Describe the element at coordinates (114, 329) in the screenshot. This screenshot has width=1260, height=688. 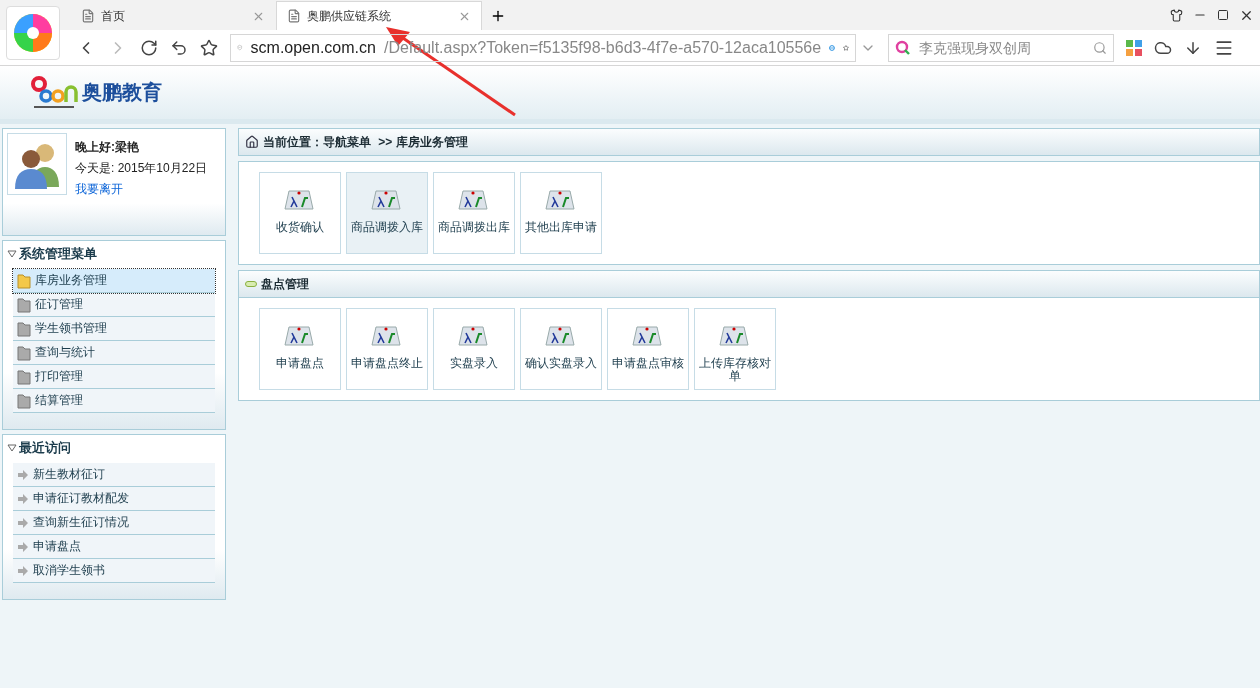
I see `menu-item: 学生领书管理` at that location.